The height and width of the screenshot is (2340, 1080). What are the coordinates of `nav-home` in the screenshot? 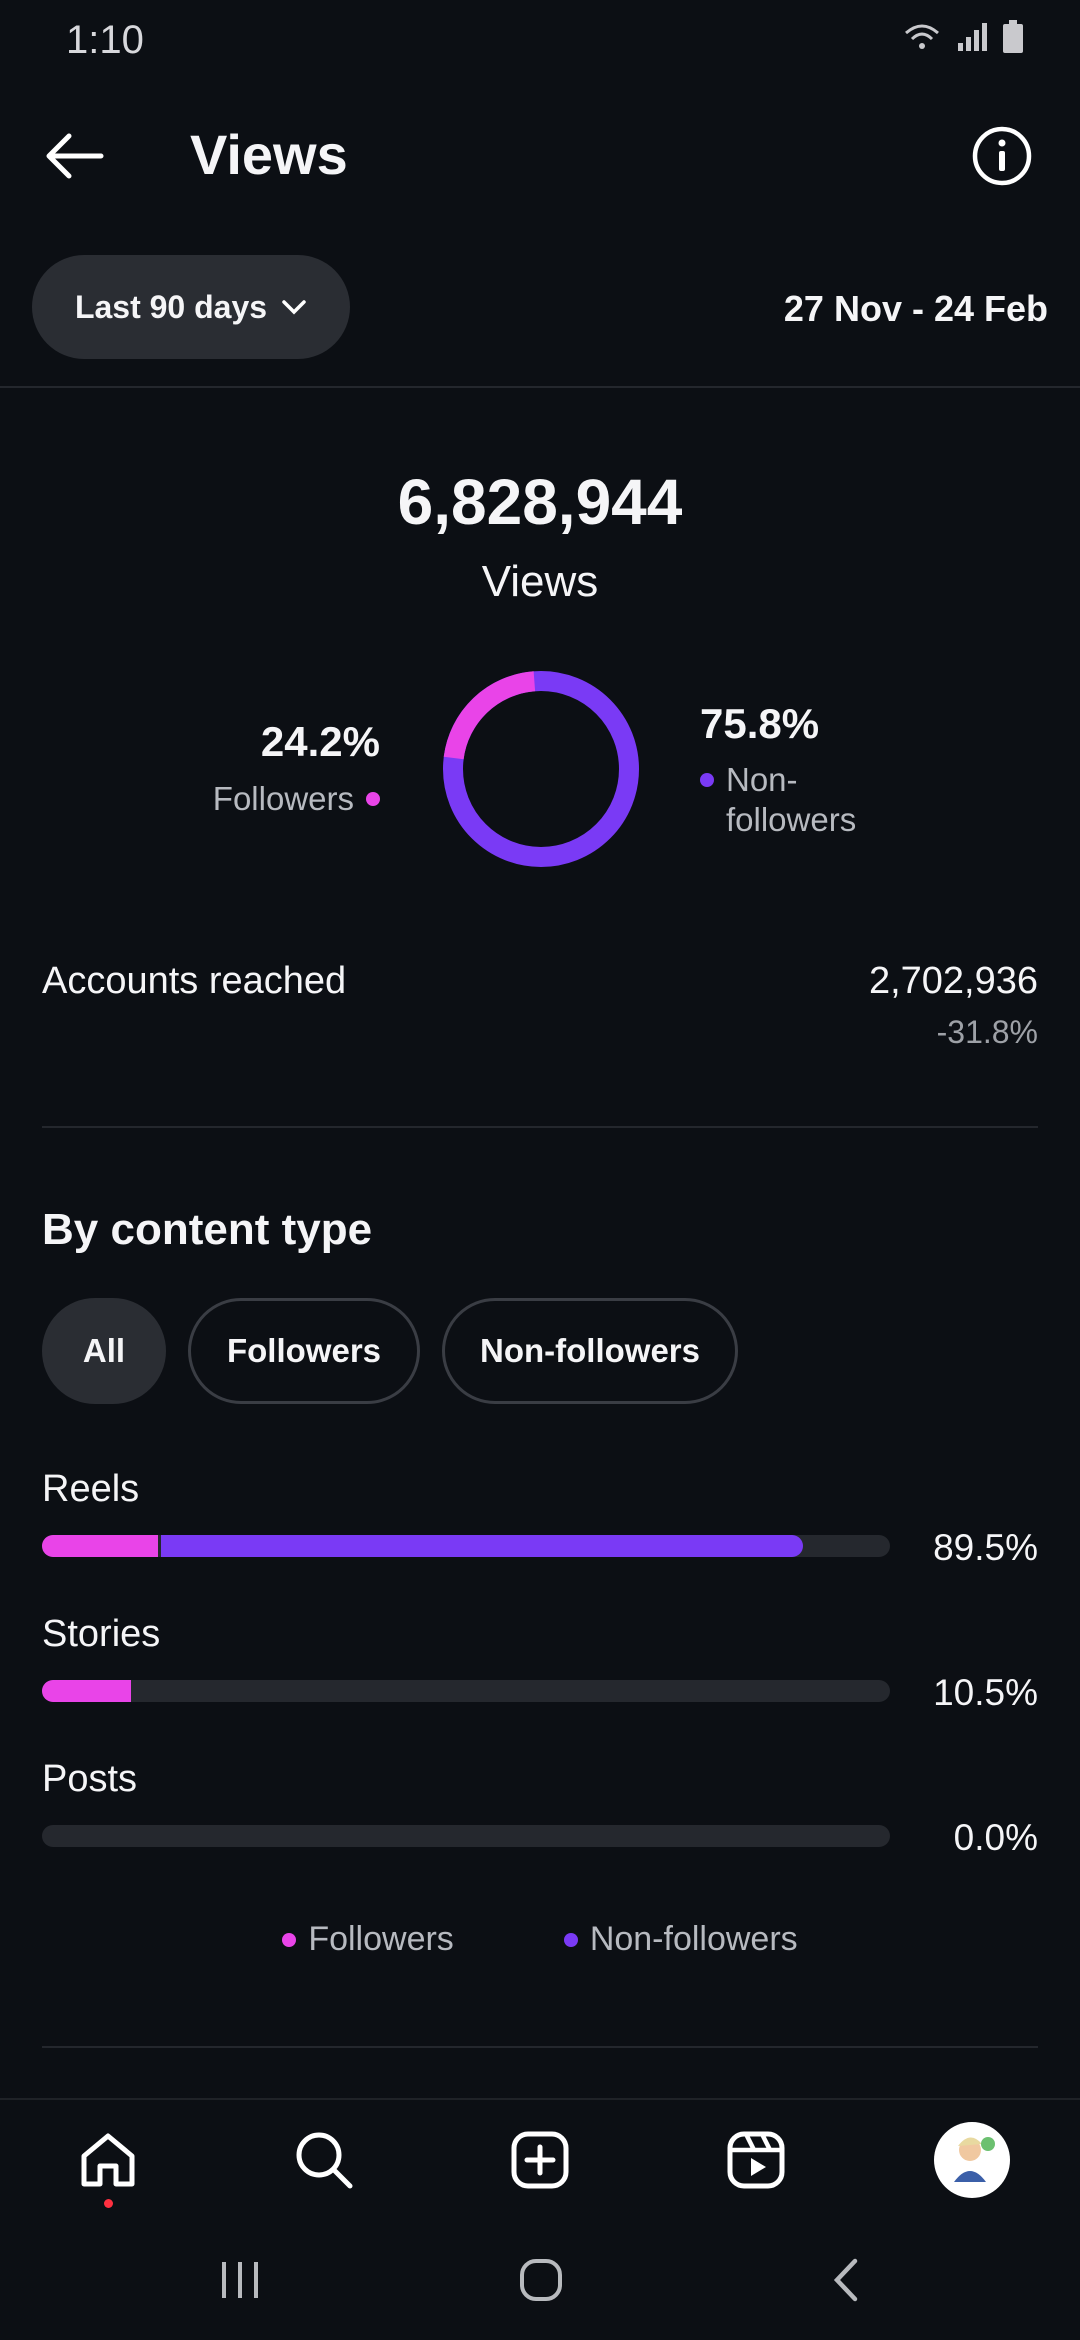 It's located at (108, 2164).